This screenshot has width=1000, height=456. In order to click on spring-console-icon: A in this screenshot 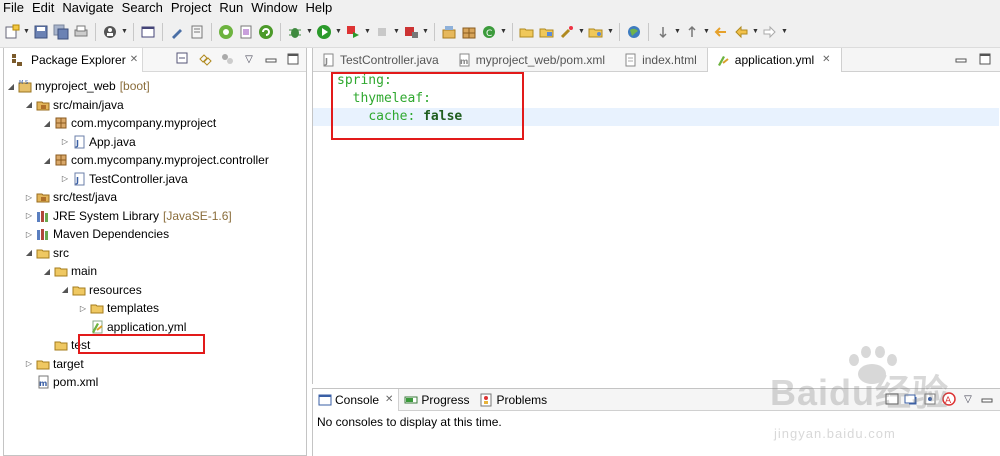, I will do `click(949, 399)`.